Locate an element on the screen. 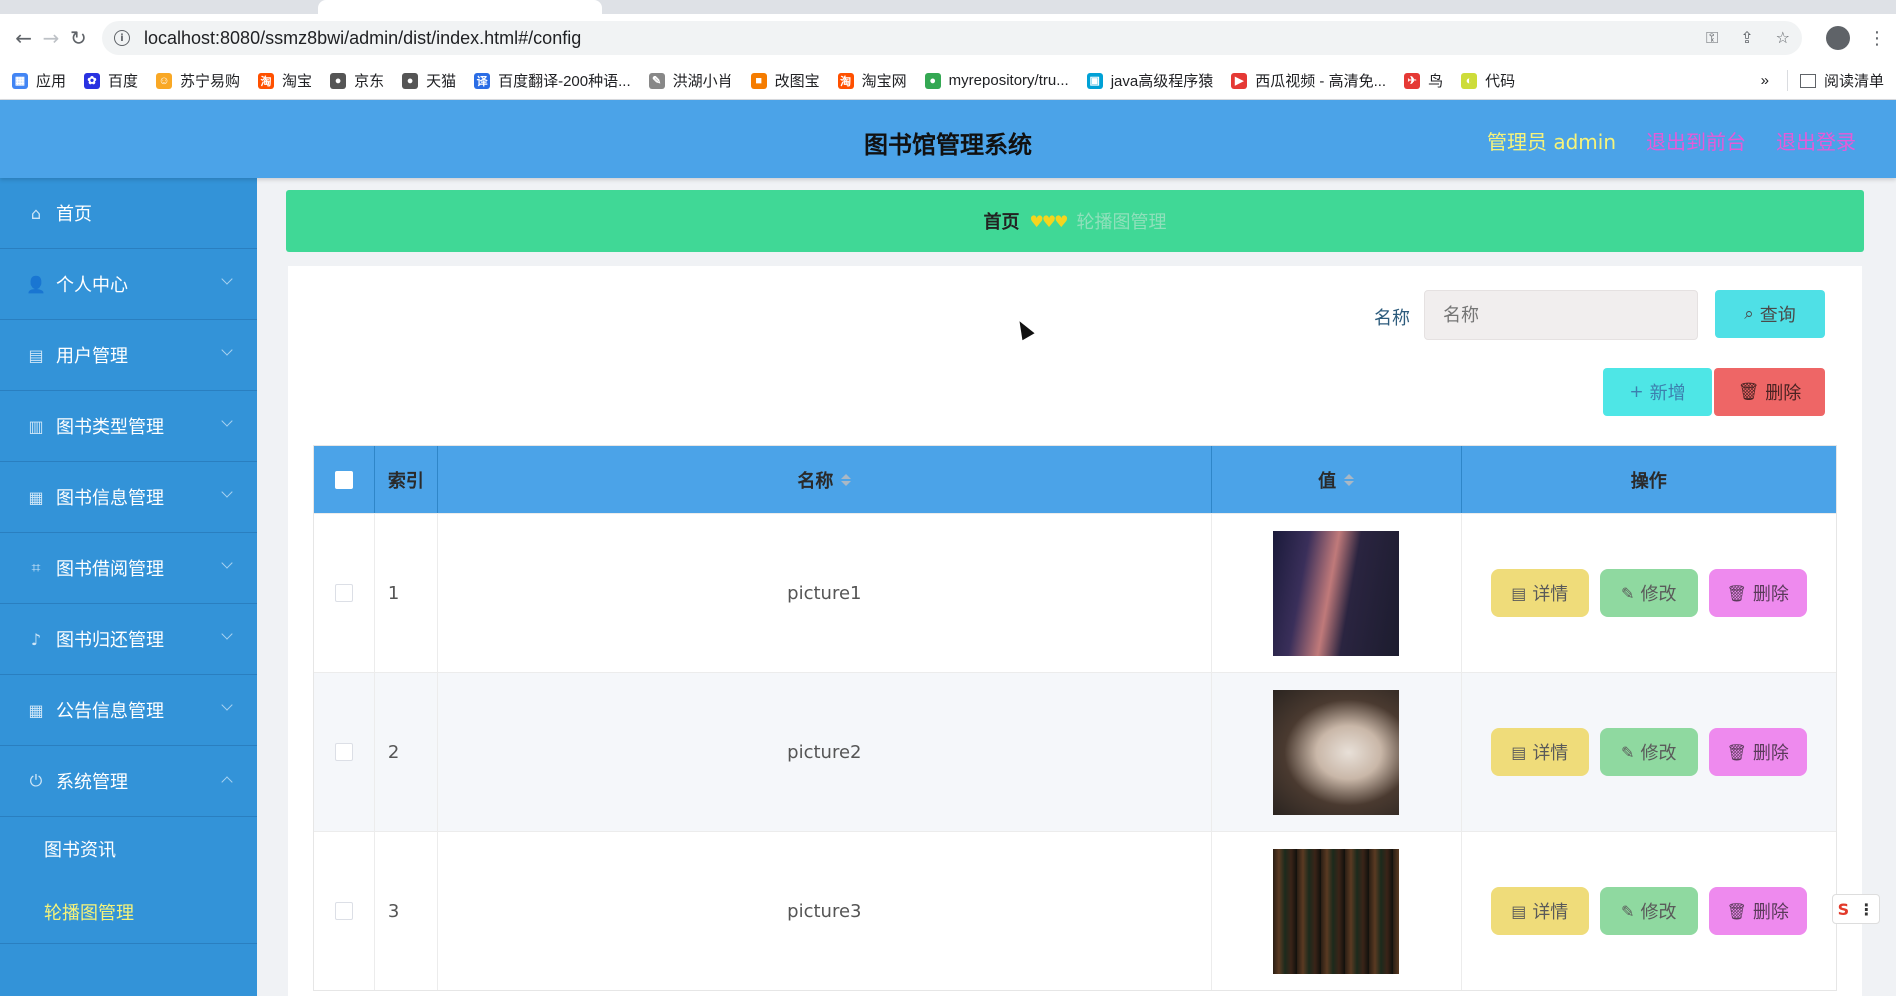 The image size is (1896, 996). star-icon: ☆ is located at coordinates (1783, 38).